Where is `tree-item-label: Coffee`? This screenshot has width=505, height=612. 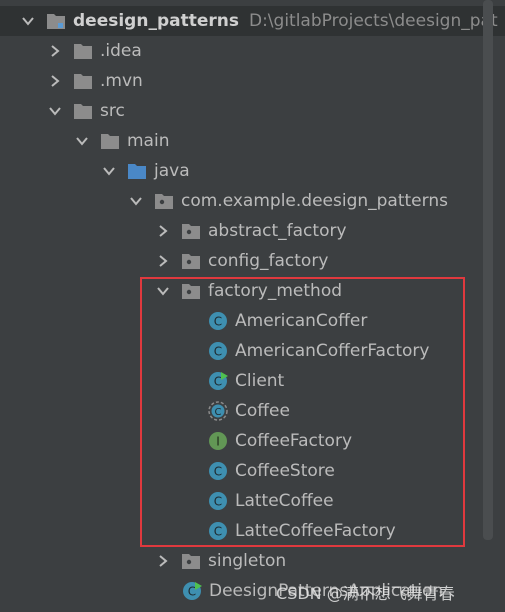
tree-item-label: Coffee is located at coordinates (262, 411).